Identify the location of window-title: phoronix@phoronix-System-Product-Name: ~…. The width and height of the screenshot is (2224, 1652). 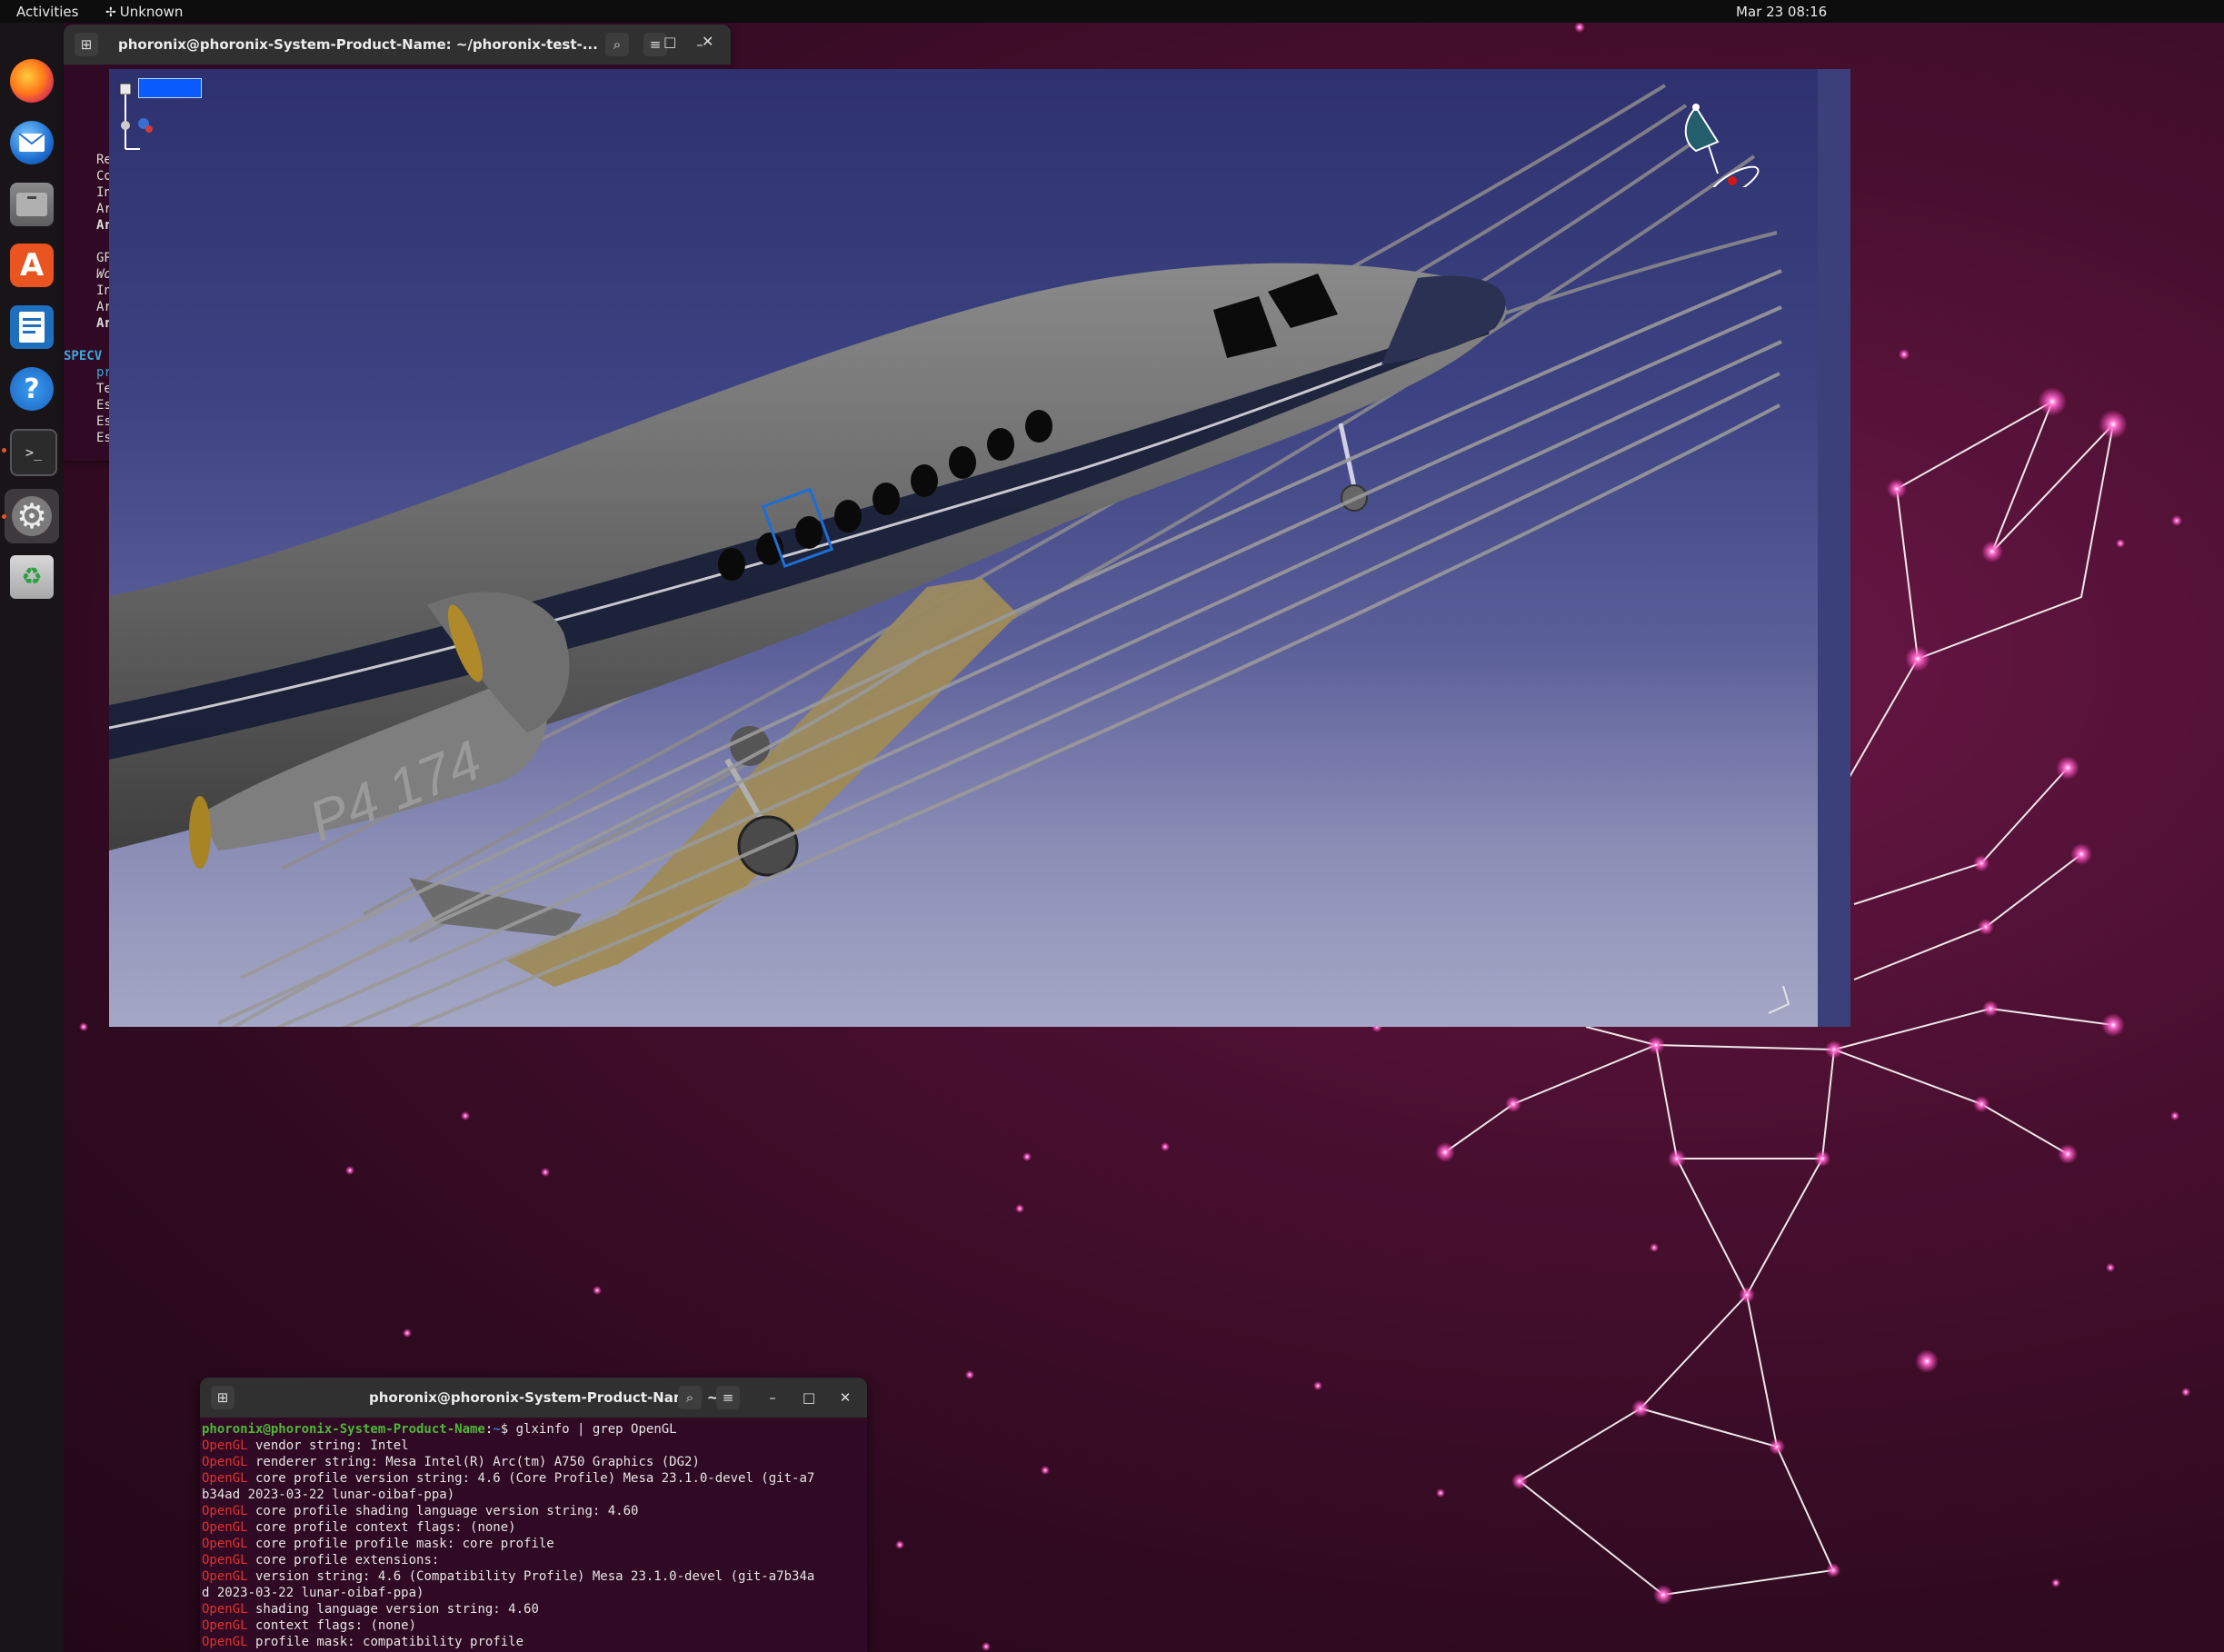
(358, 44).